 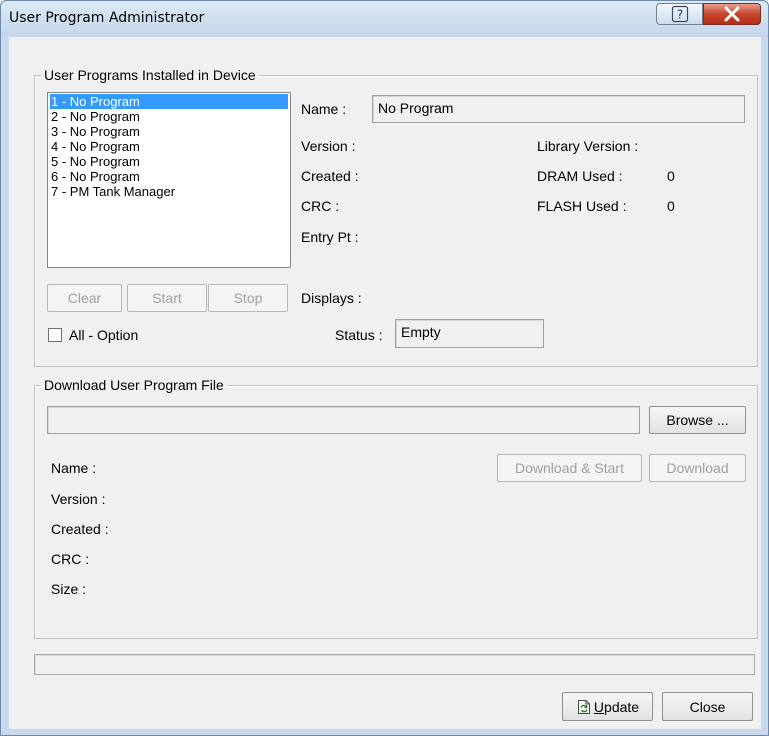 I want to click on flash-used-value: 0, so click(x=671, y=206).